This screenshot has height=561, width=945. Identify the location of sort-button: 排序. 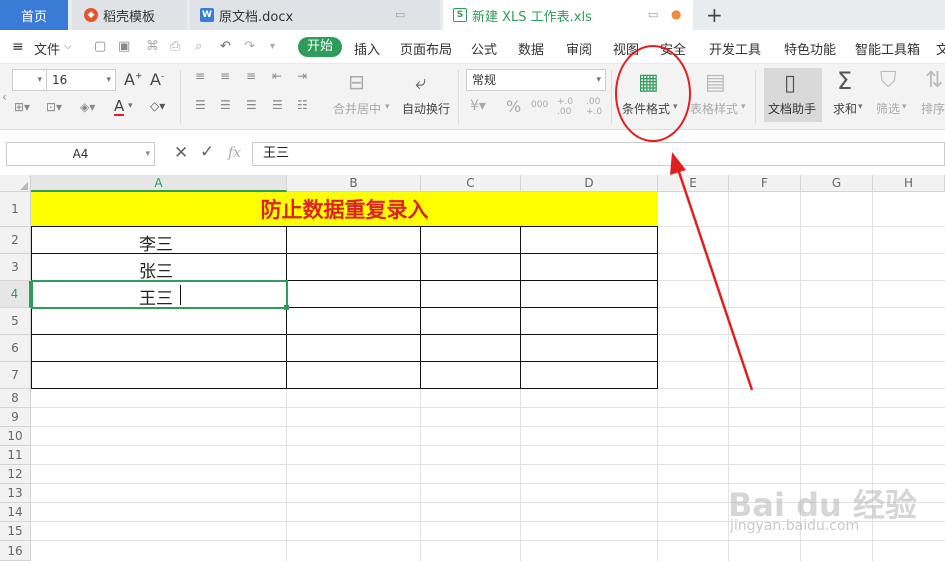
(933, 108).